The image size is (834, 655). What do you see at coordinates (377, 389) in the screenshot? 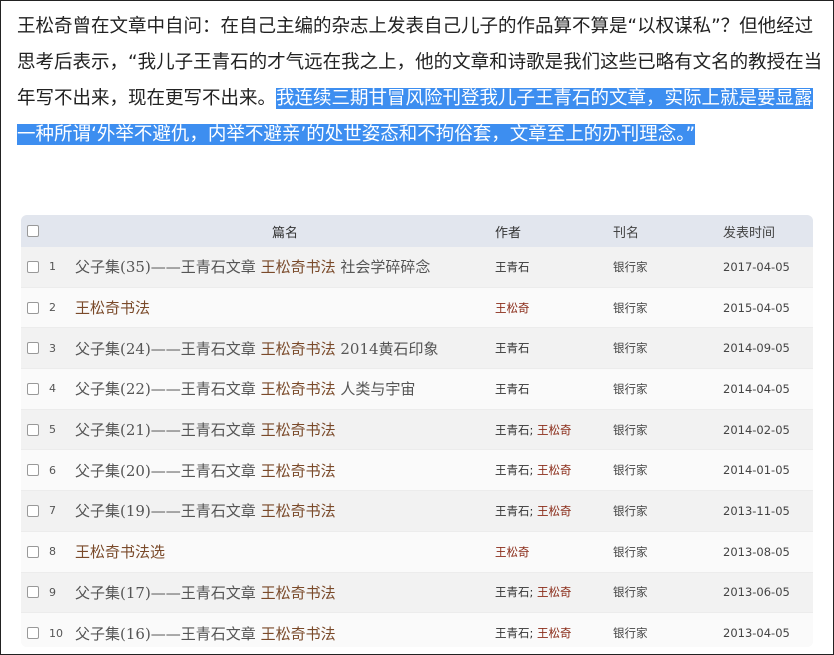
I see `title-part-subtitle: 人类与宇宙` at bounding box center [377, 389].